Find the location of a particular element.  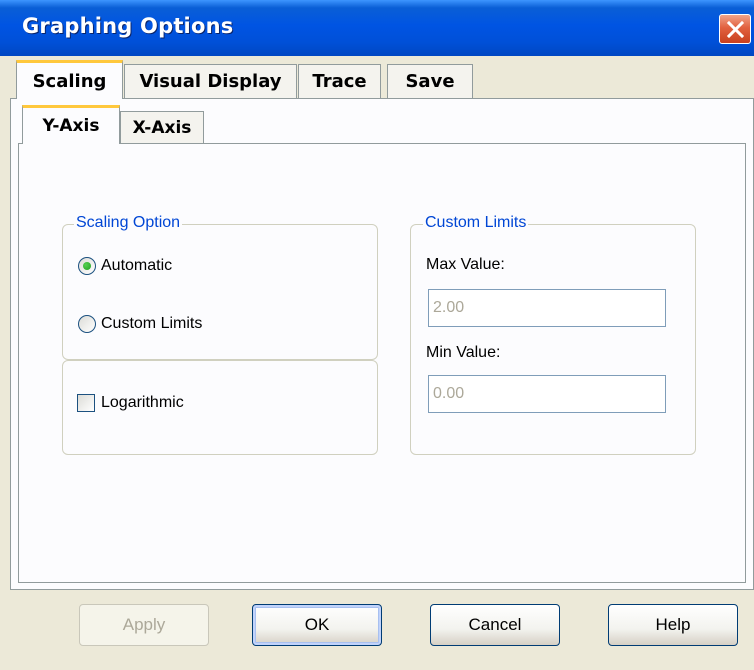

min-value-label: Min Value: is located at coordinates (463, 352).